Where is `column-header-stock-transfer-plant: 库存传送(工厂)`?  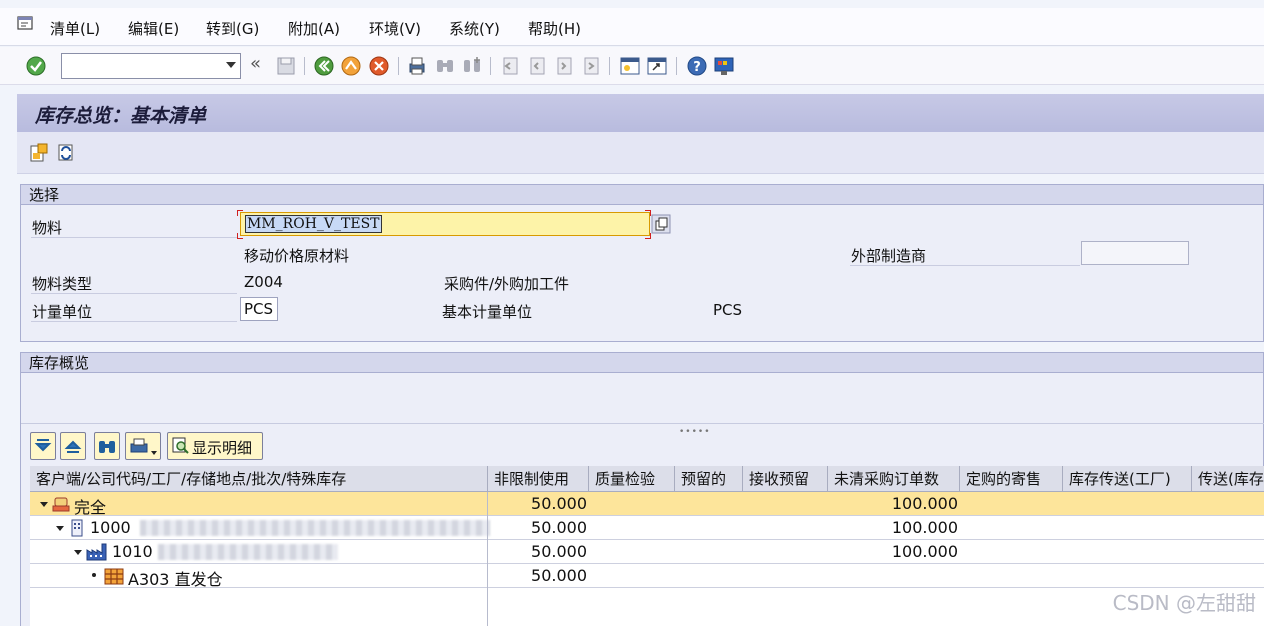
column-header-stock-transfer-plant: 库存传送(工厂) is located at coordinates (1127, 479).